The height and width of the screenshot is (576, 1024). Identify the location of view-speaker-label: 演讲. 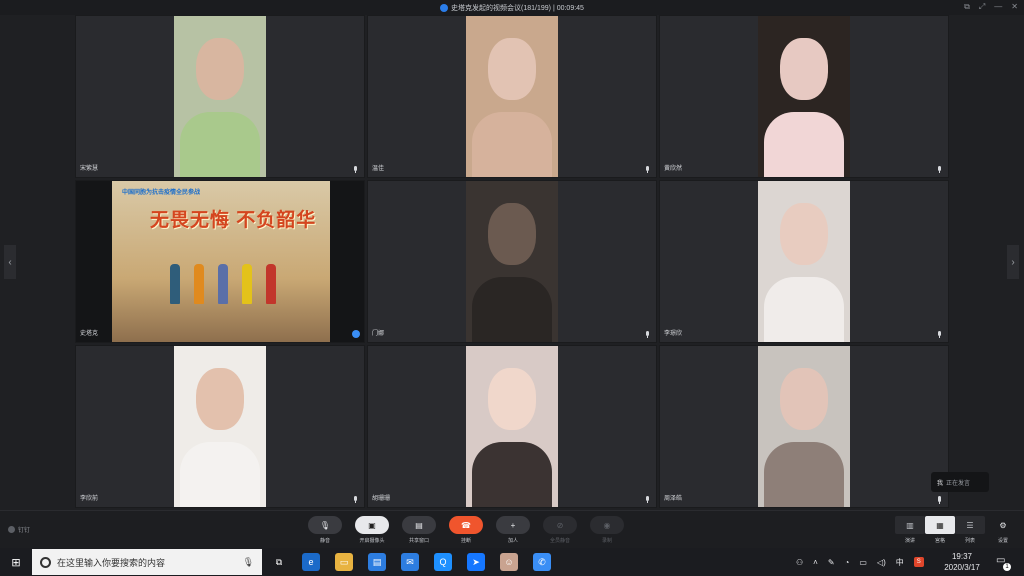
(909, 541).